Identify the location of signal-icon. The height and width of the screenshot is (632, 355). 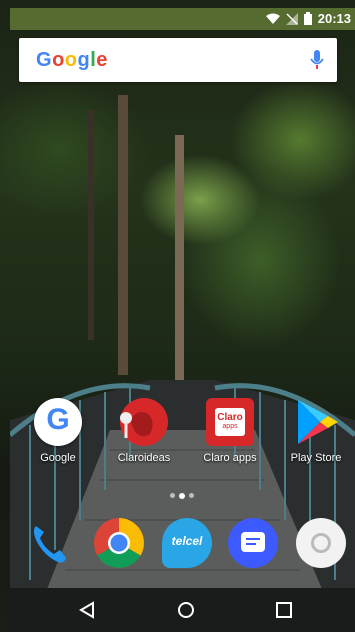
(291, 18).